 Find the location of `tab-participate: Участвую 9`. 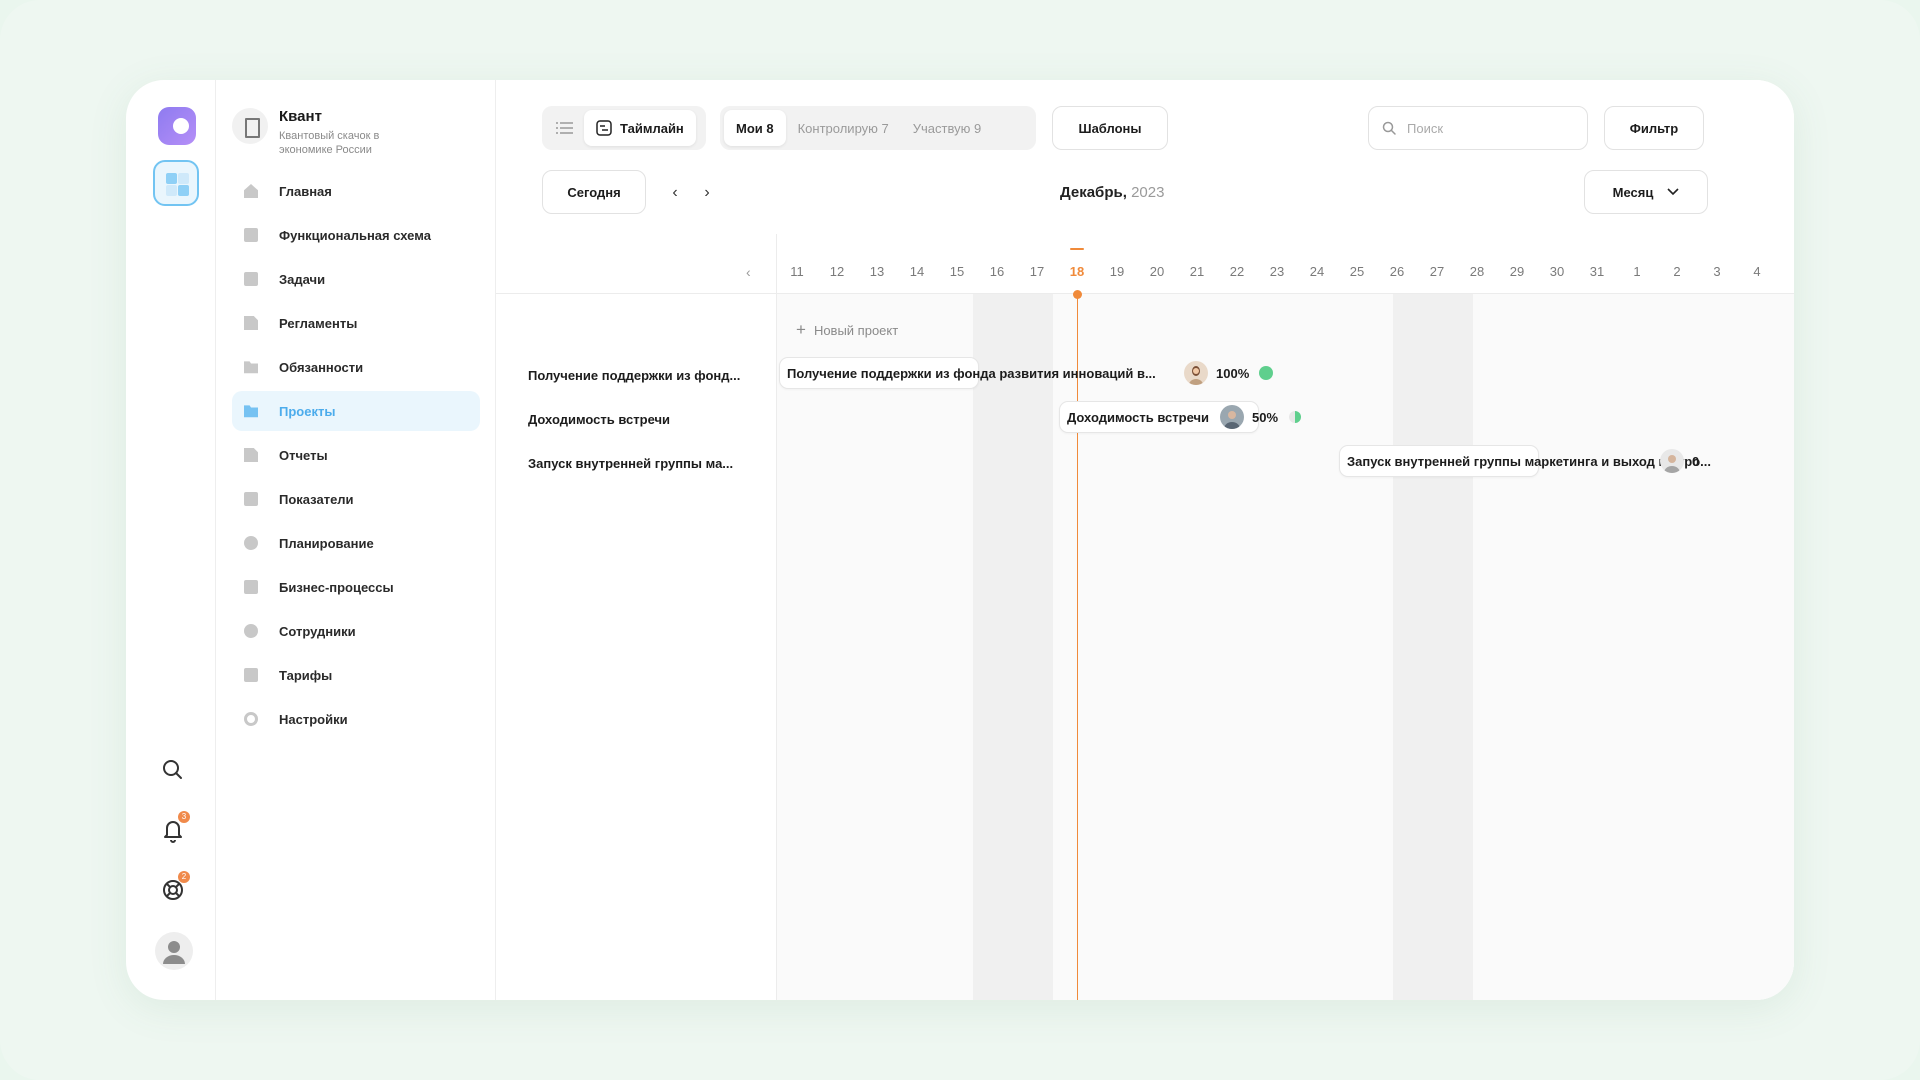

tab-participate: Участвую 9 is located at coordinates (947, 128).